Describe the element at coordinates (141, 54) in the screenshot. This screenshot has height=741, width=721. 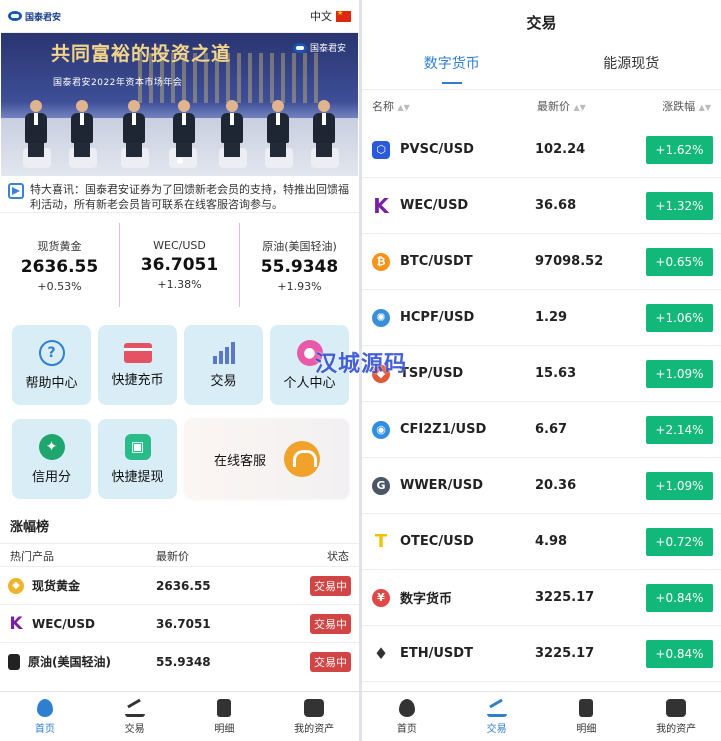
I see `banner-title: 共同富裕的投资之道` at that location.